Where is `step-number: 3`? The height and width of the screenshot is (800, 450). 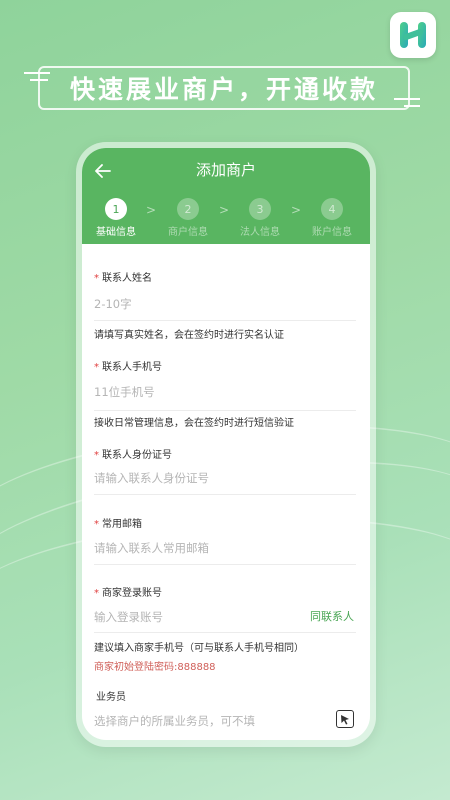
step-number: 3 is located at coordinates (260, 209).